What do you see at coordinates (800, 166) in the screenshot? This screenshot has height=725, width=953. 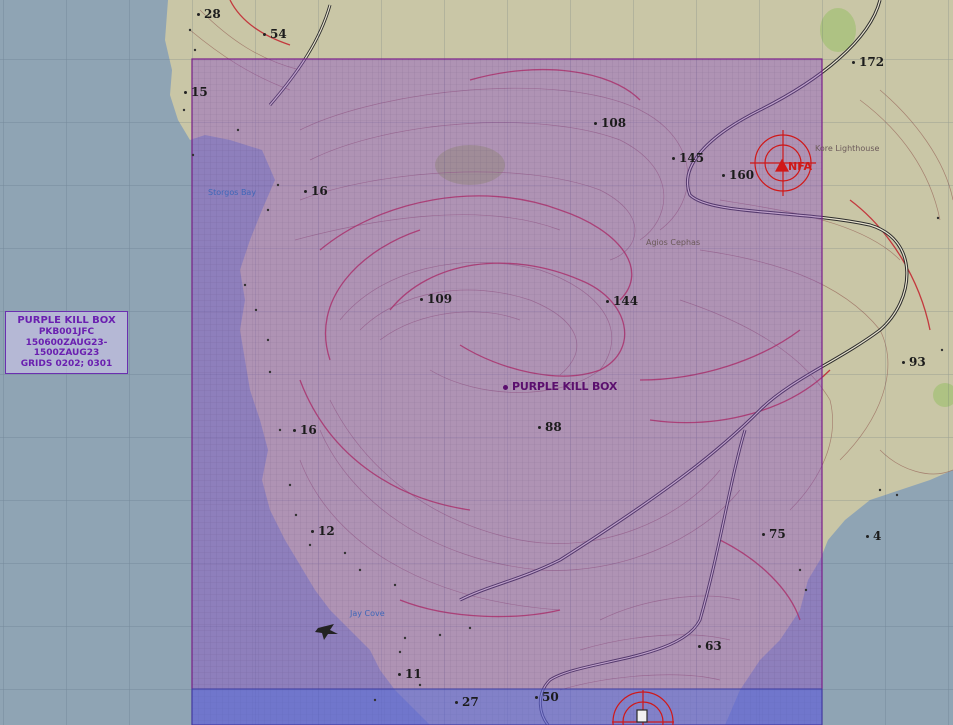 I see `nfa-label: NFA` at bounding box center [800, 166].